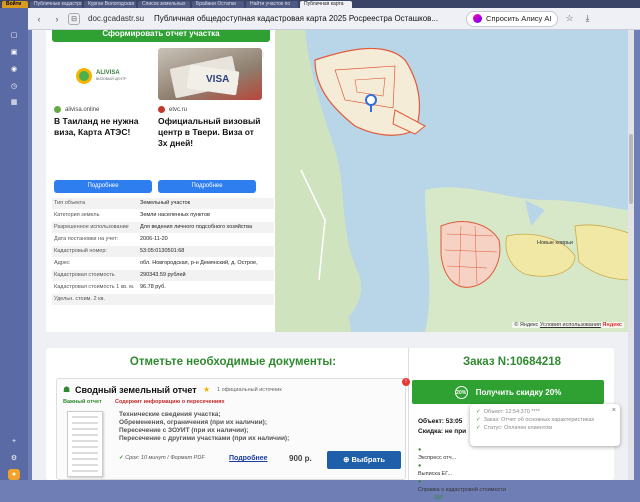  I want to click on url-domain: doc.gcadastr.su, so click(116, 18).